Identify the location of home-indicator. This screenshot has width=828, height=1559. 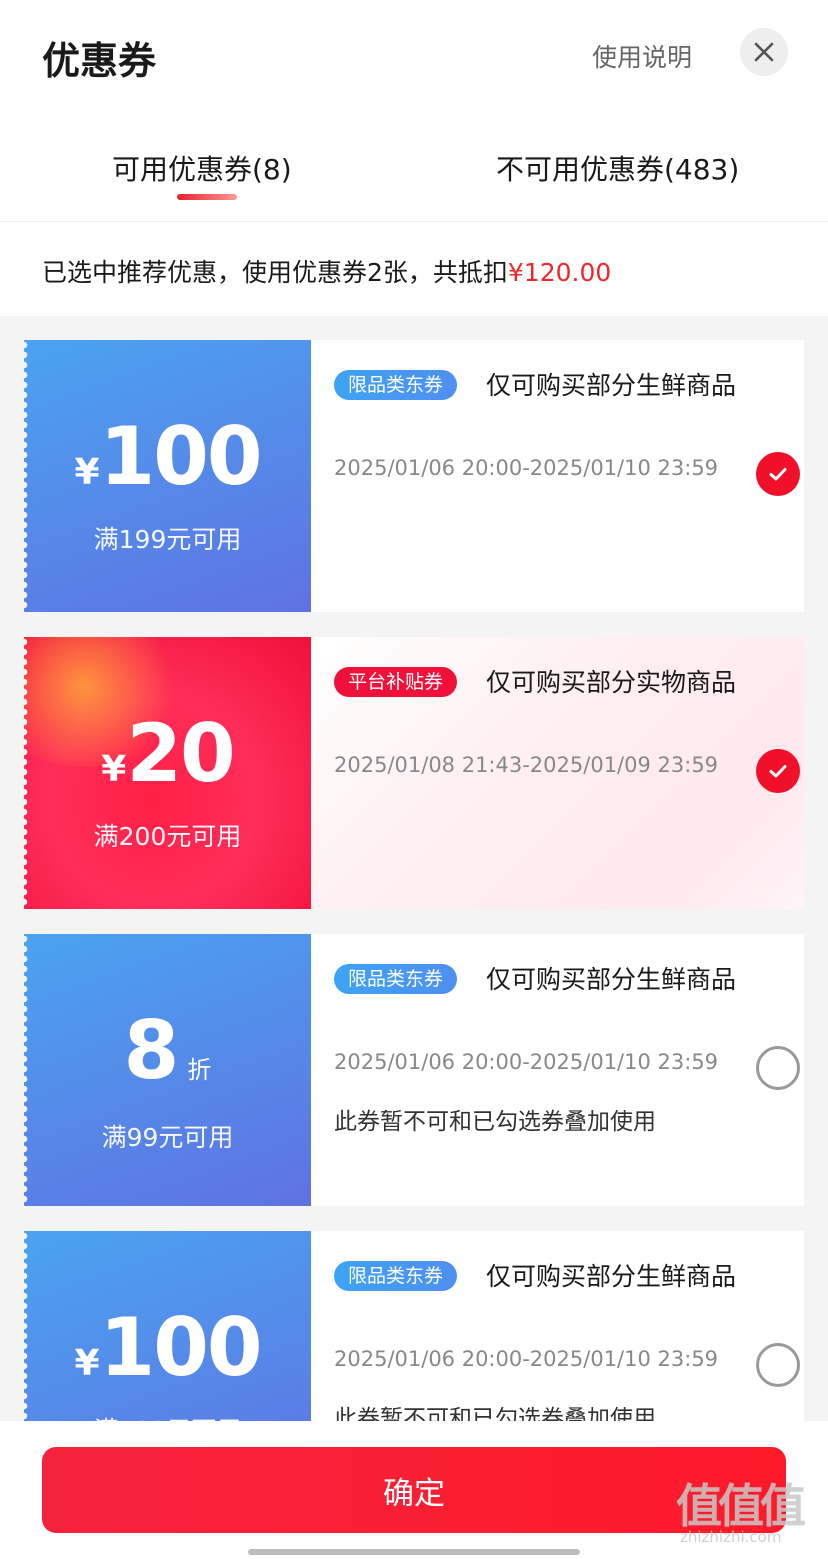
(414, 1552).